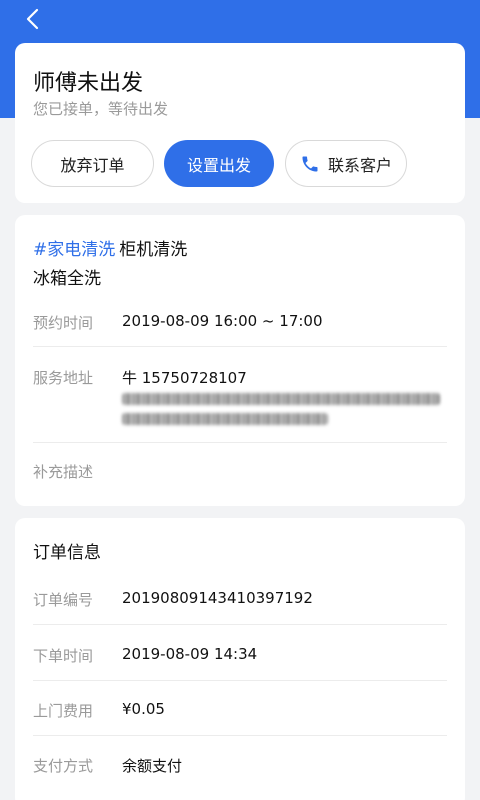  I want to click on address-contact: 牛 15750728107, so click(184, 377).